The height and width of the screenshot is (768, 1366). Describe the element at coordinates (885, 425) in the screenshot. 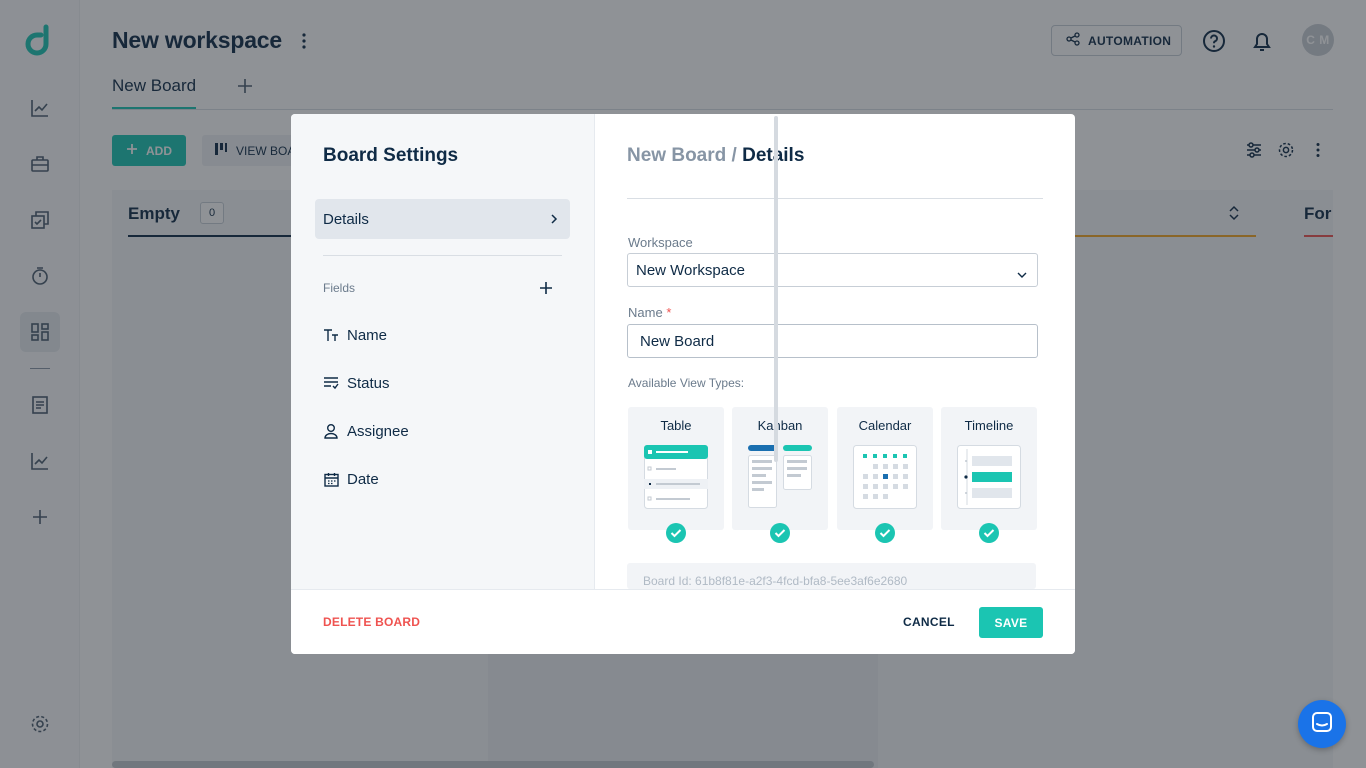

I see `view-type-label: Calendar` at that location.